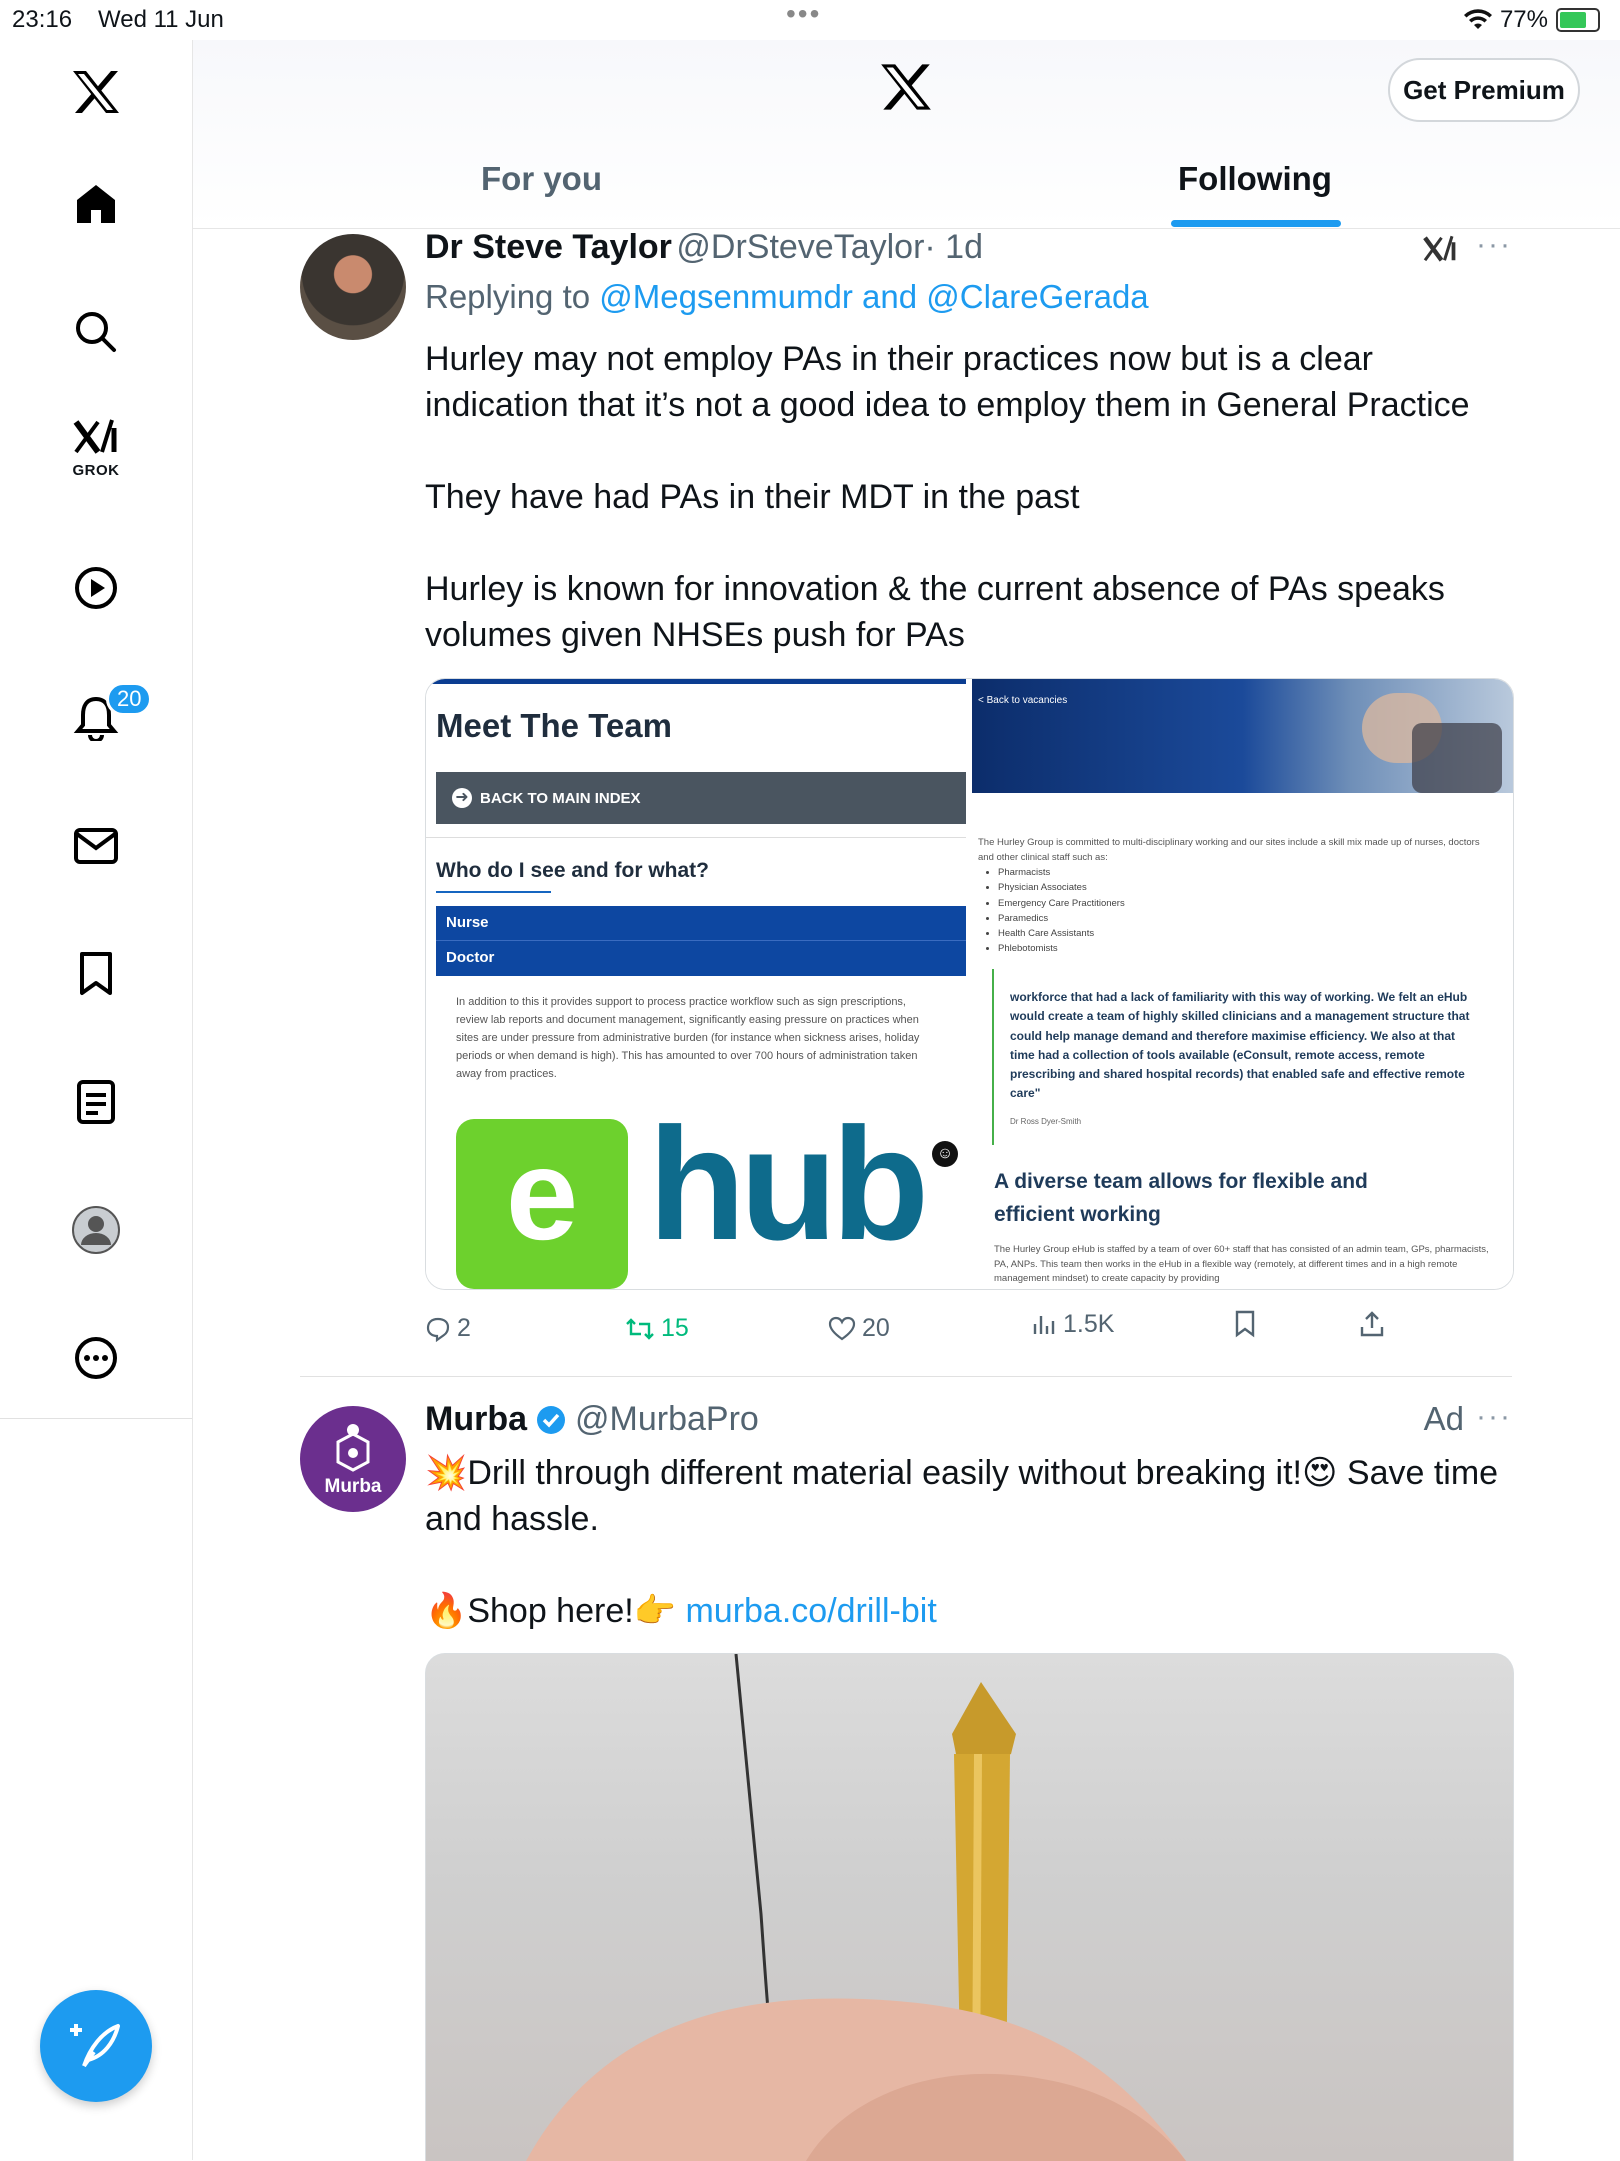 This screenshot has height=2161, width=1620. I want to click on tab-for-you: For you, so click(541, 179).